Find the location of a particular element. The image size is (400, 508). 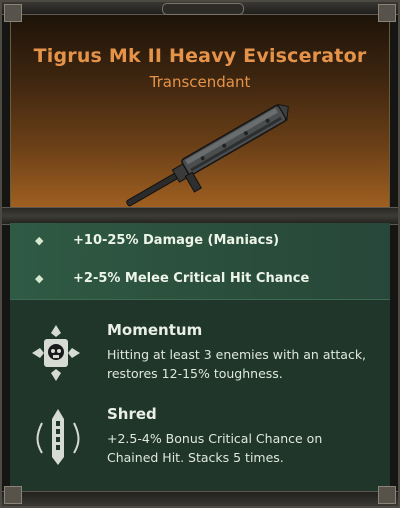

stat-text: +10-25% Damage (Maniacs) is located at coordinates (176, 240).